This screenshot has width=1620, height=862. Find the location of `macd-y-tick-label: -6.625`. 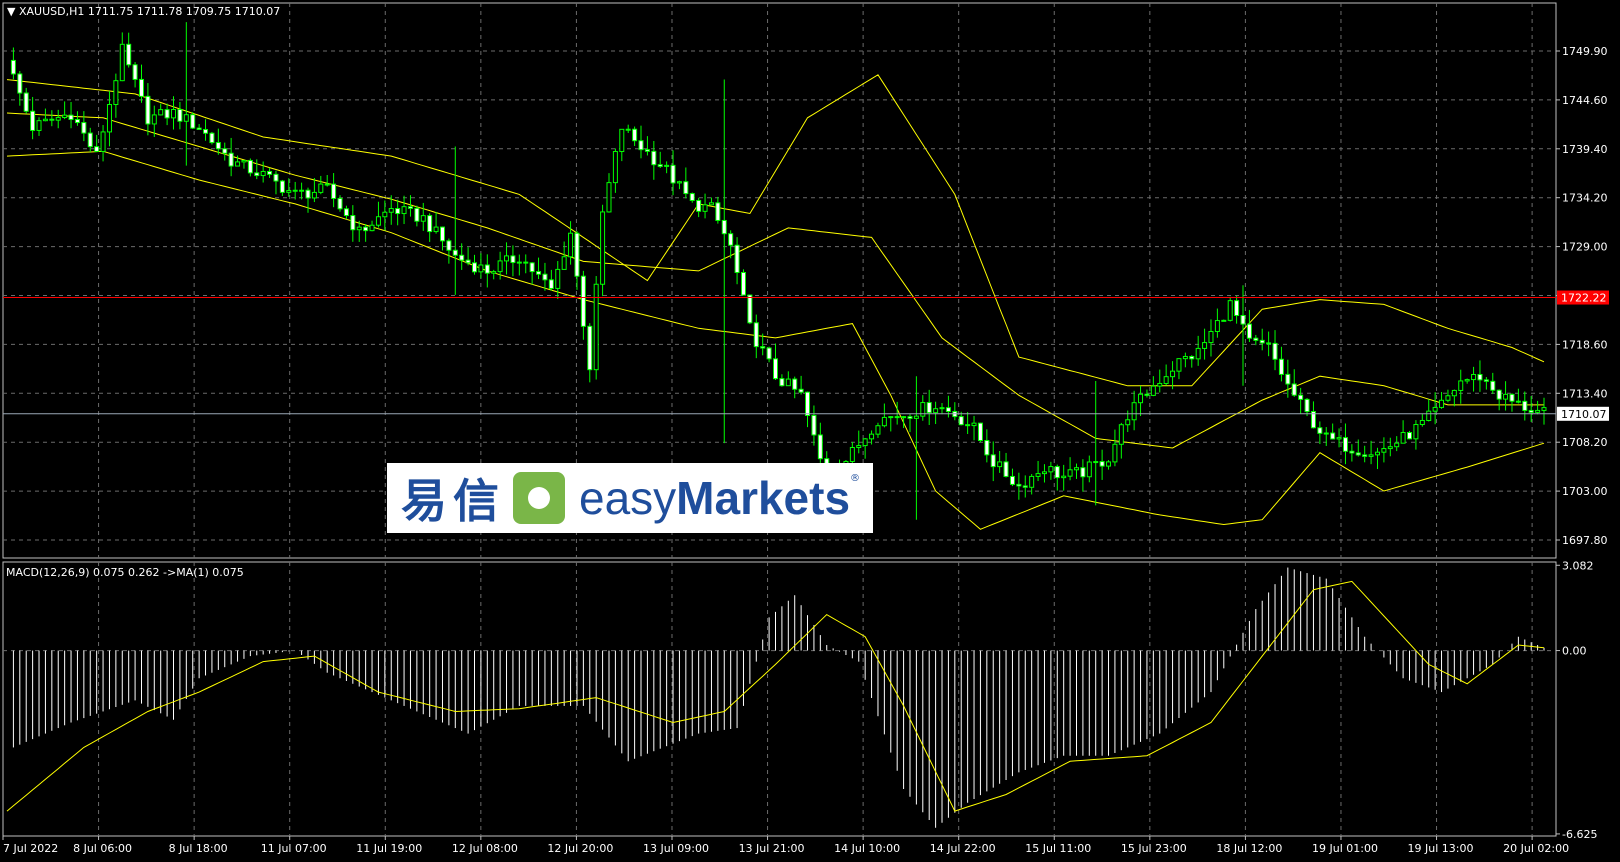

macd-y-tick-label: -6.625 is located at coordinates (1579, 834).